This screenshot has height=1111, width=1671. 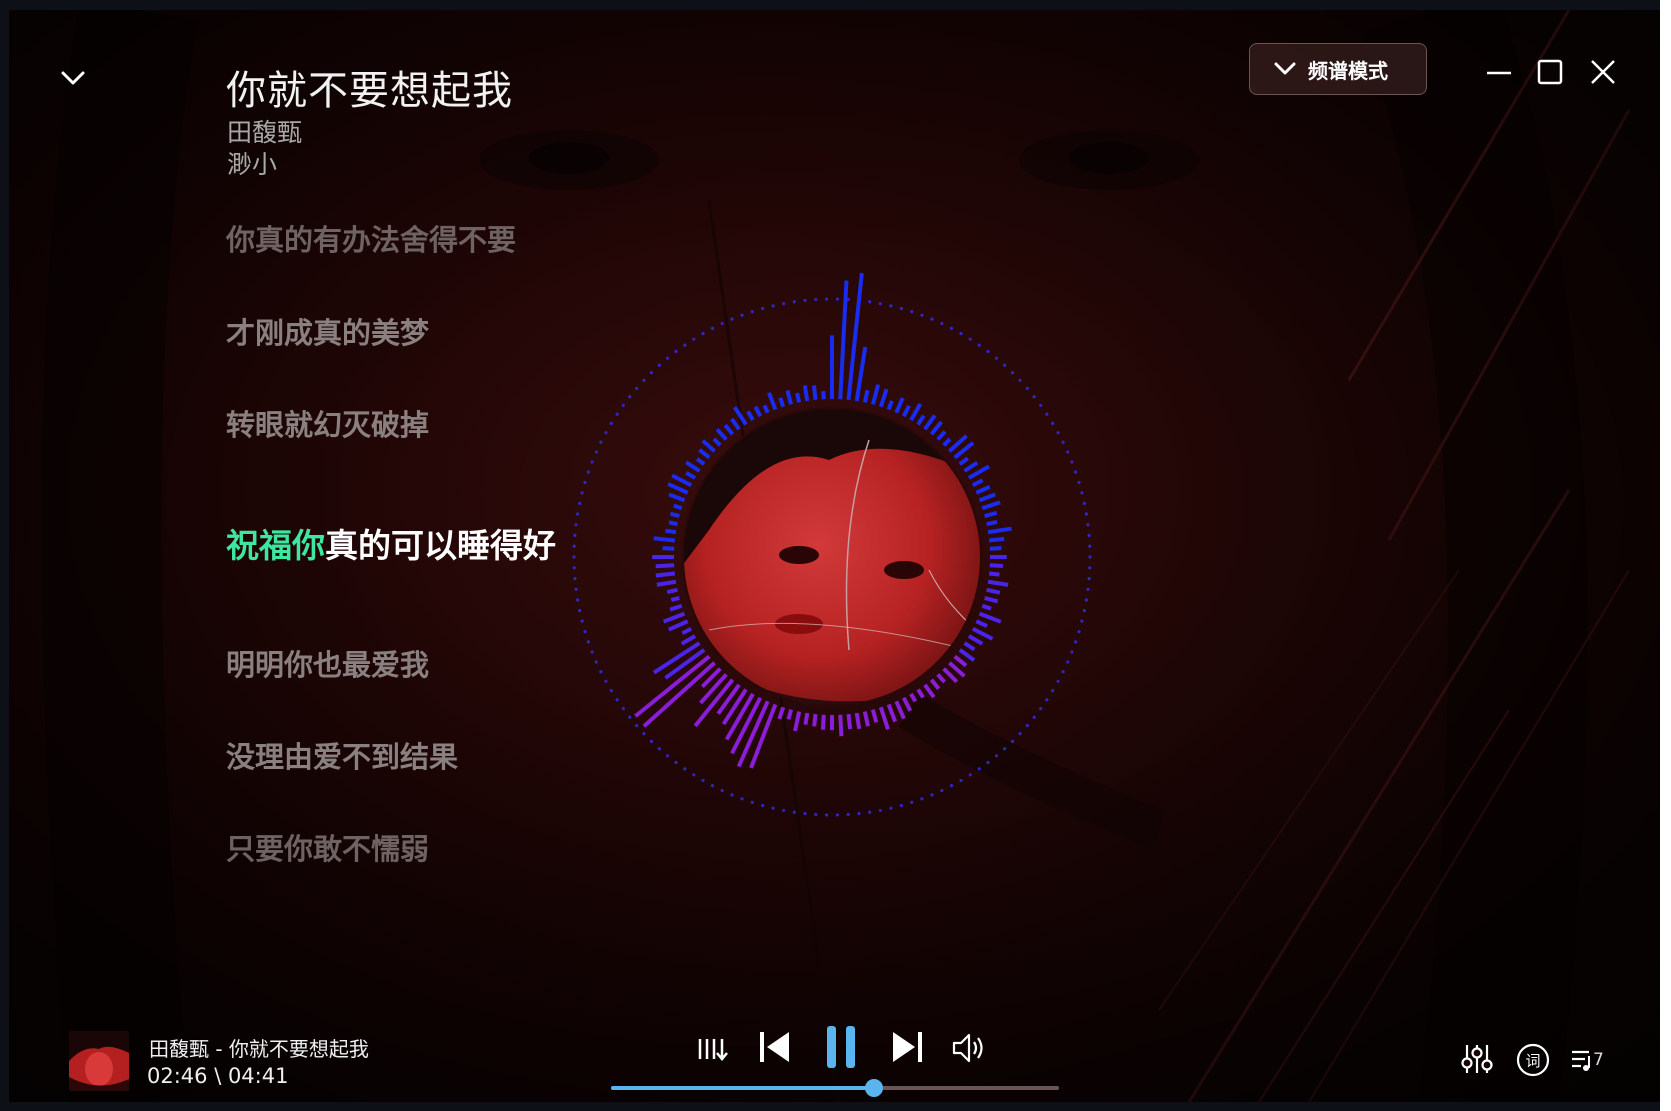 I want to click on volume-button, so click(x=969, y=1050).